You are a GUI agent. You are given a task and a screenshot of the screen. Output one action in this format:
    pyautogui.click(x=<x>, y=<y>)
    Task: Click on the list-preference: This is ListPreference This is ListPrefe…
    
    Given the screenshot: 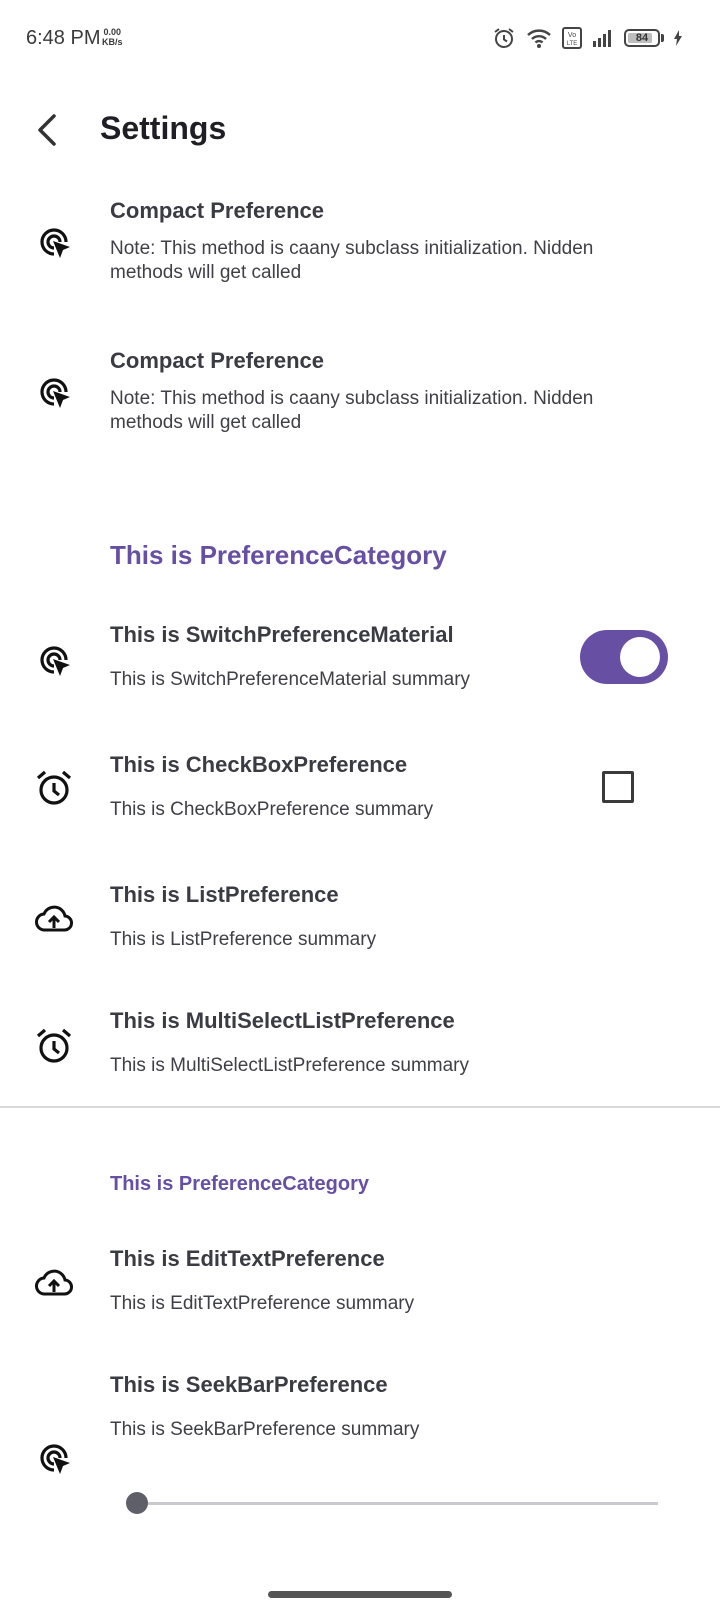 What is the action you would take?
    pyautogui.click(x=360, y=925)
    